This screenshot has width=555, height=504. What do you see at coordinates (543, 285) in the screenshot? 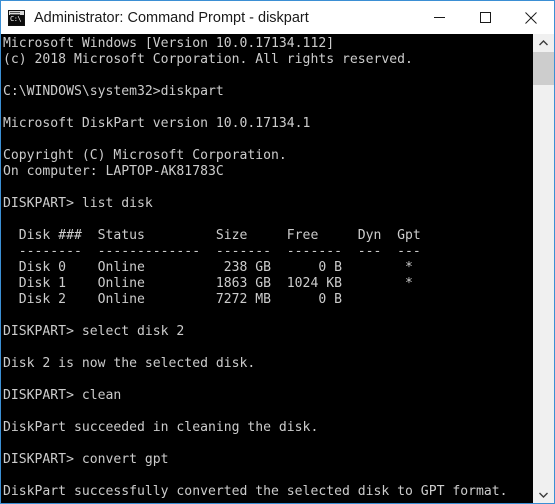
I see `scrollbar-track` at bounding box center [543, 285].